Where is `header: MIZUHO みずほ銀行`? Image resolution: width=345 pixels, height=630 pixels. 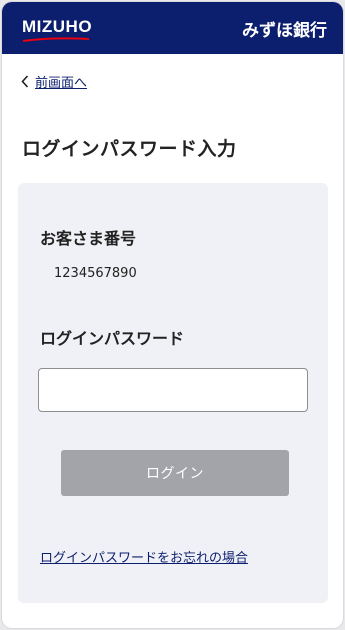 header: MIZUHO みずほ銀行 is located at coordinates (172, 28).